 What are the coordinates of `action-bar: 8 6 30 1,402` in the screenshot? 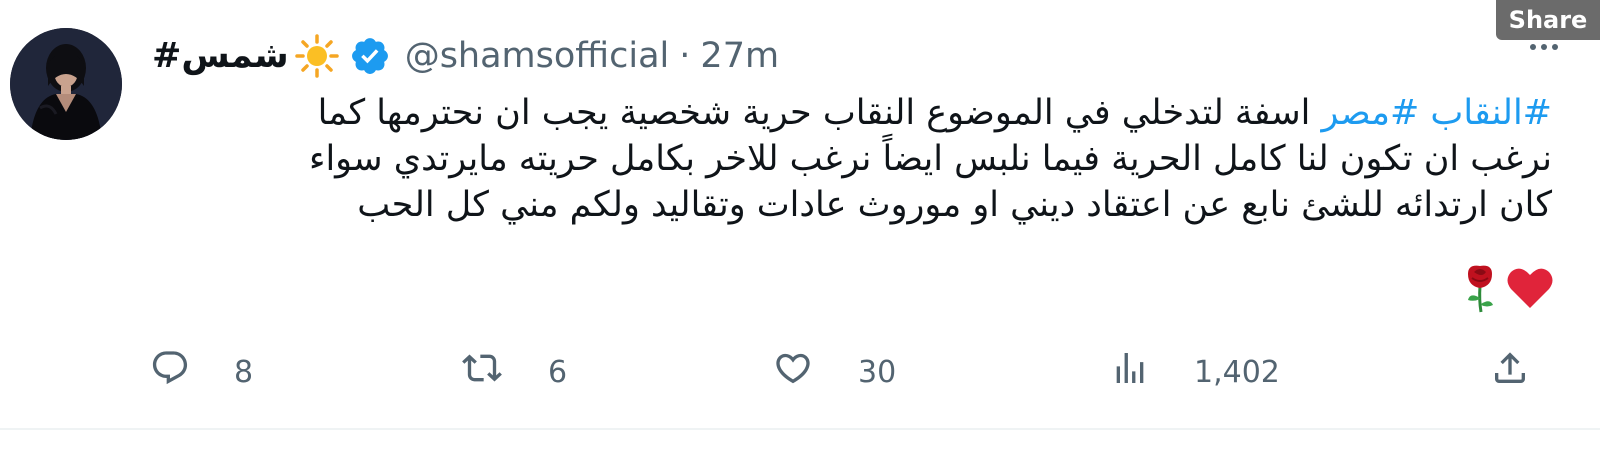 It's located at (850, 372).